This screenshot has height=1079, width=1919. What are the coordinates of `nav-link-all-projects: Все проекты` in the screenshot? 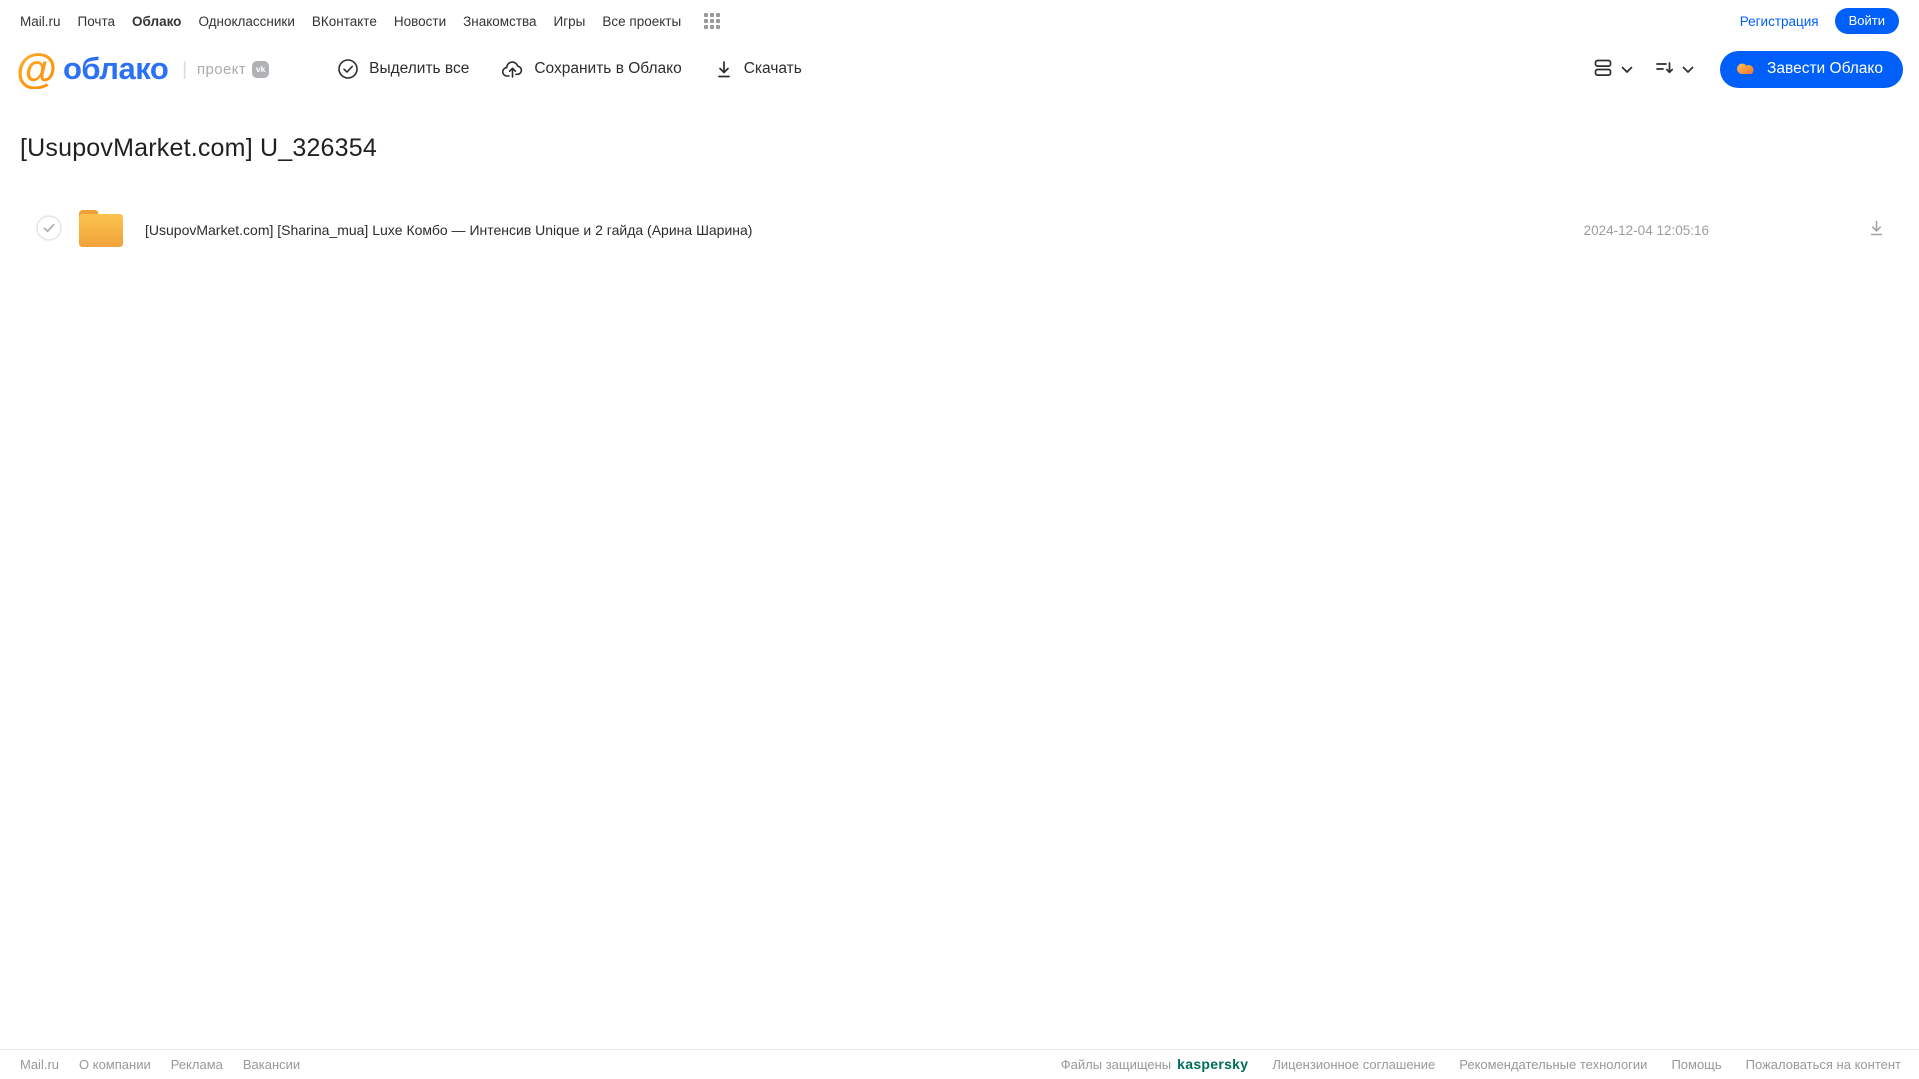 It's located at (641, 21).